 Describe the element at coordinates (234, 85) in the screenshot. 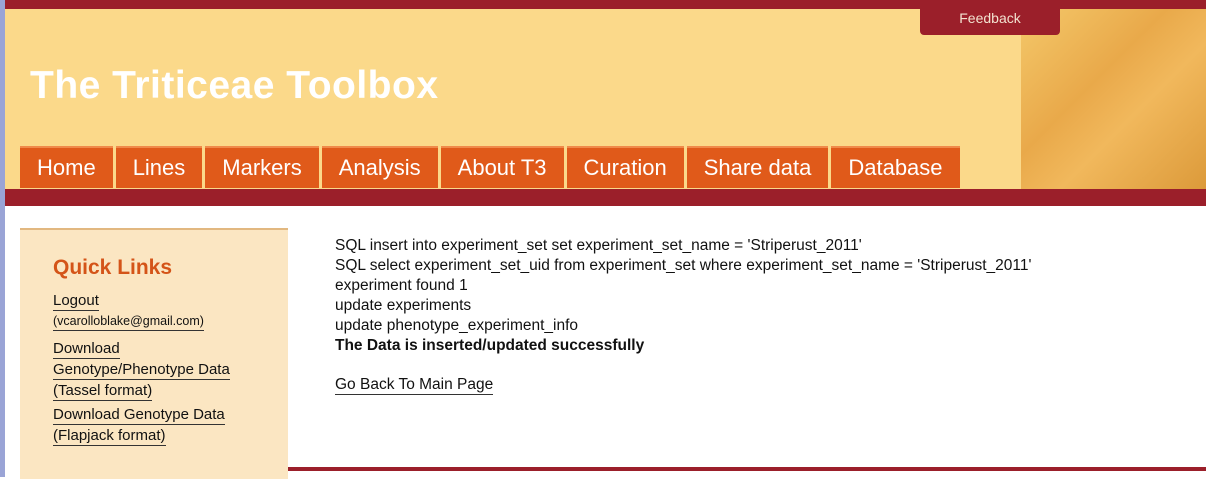

I see `site-title: The Triticeae Toolbox` at that location.